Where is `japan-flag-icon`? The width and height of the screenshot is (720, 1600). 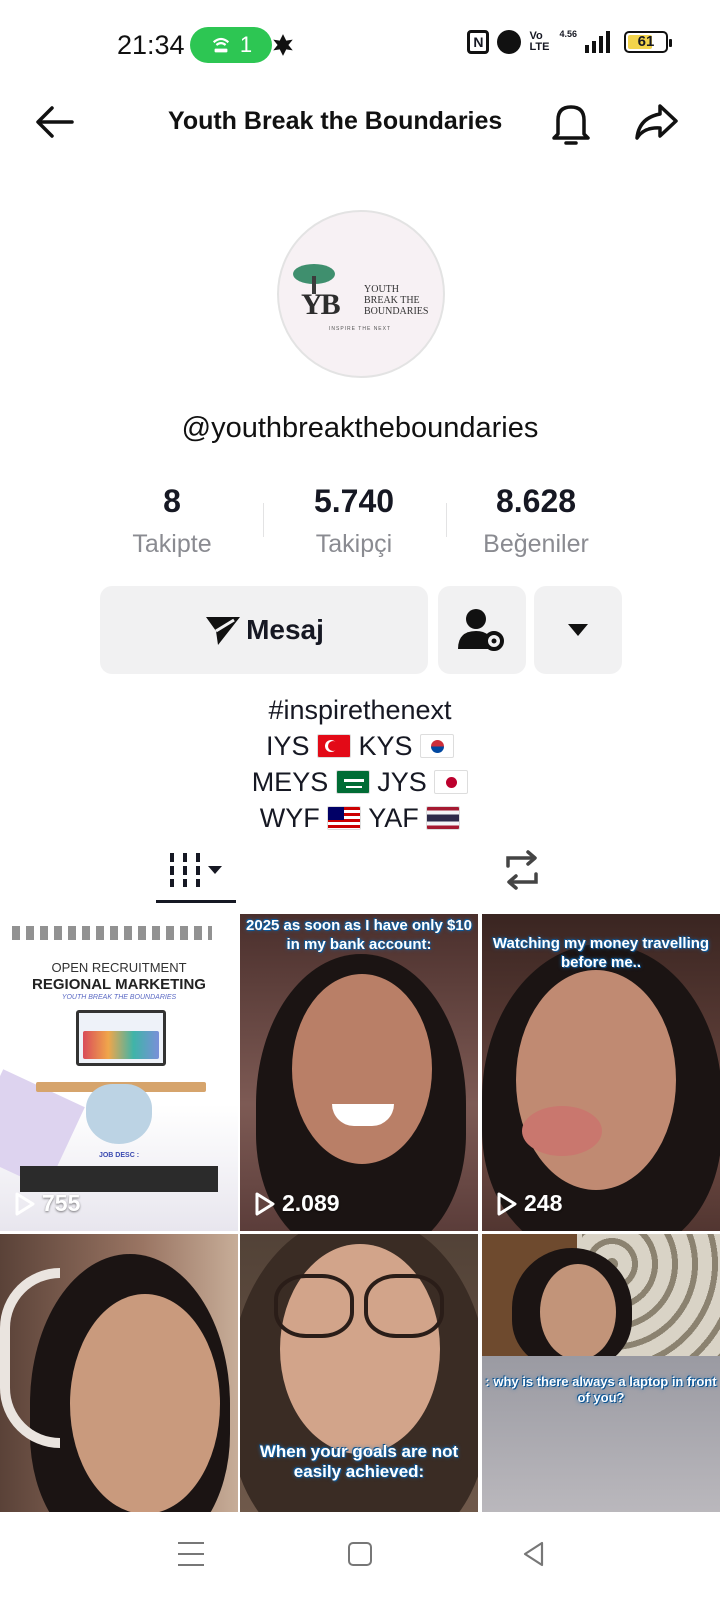
japan-flag-icon is located at coordinates (451, 782).